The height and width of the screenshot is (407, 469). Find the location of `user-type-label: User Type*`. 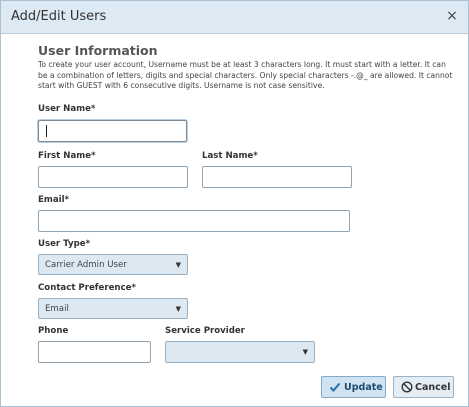

user-type-label: User Type* is located at coordinates (64, 244).